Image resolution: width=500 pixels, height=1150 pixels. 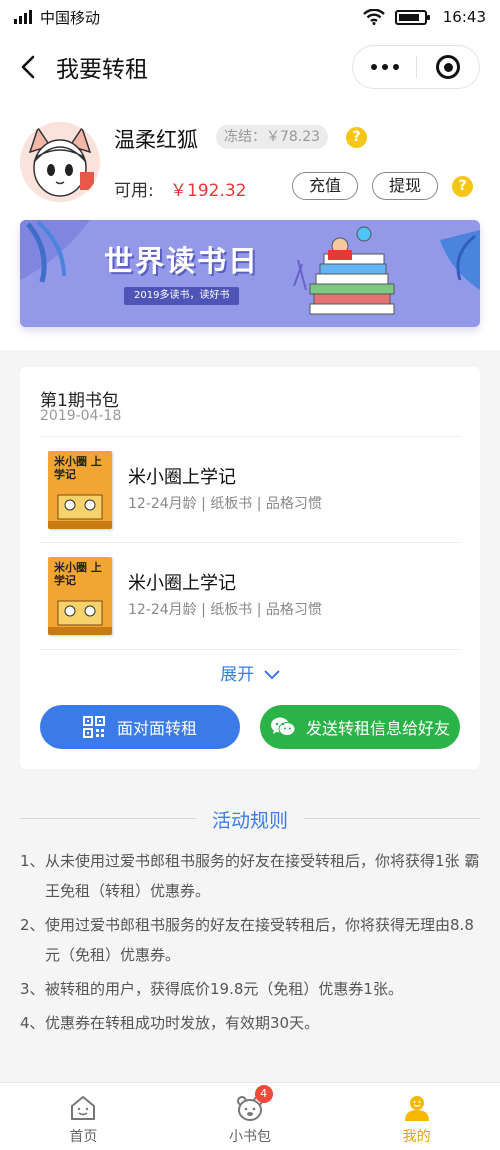 I want to click on world-book-day-banner: 世界读书日 2019多读书，读好书, so click(x=250, y=273).